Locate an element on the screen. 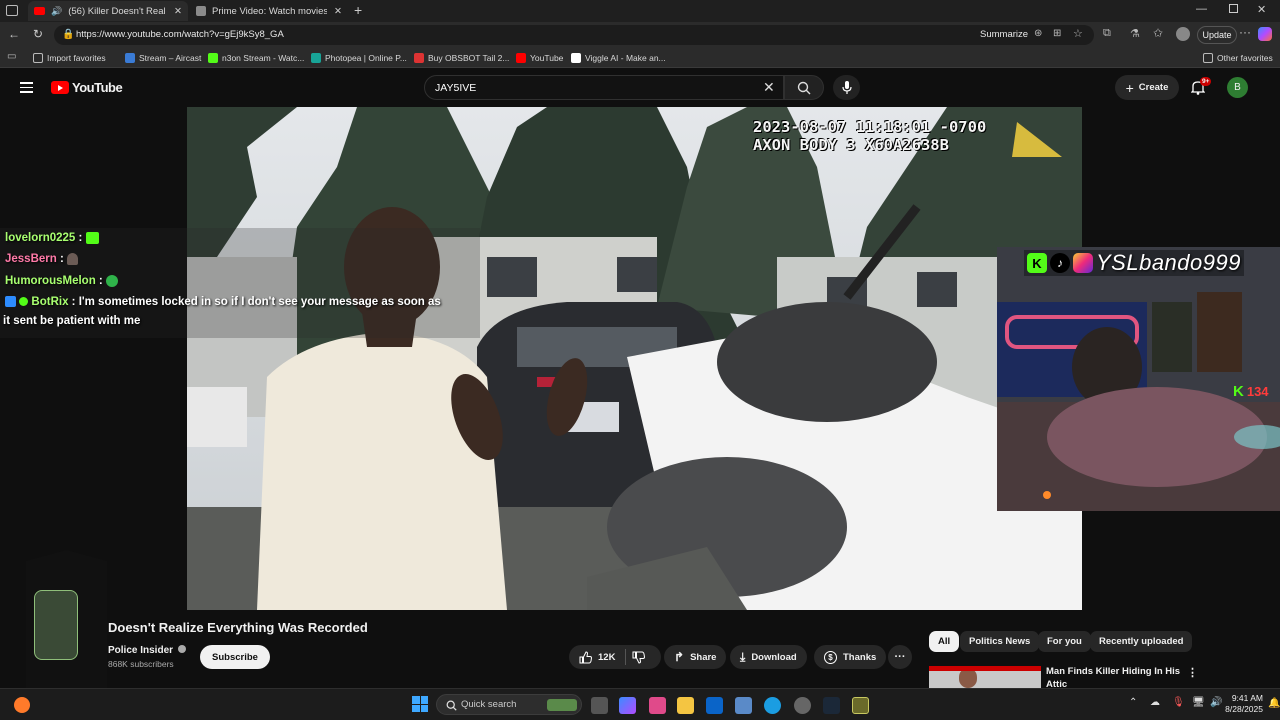 This screenshot has height=720, width=1280. super-thanks-icon: $ is located at coordinates (830, 657).